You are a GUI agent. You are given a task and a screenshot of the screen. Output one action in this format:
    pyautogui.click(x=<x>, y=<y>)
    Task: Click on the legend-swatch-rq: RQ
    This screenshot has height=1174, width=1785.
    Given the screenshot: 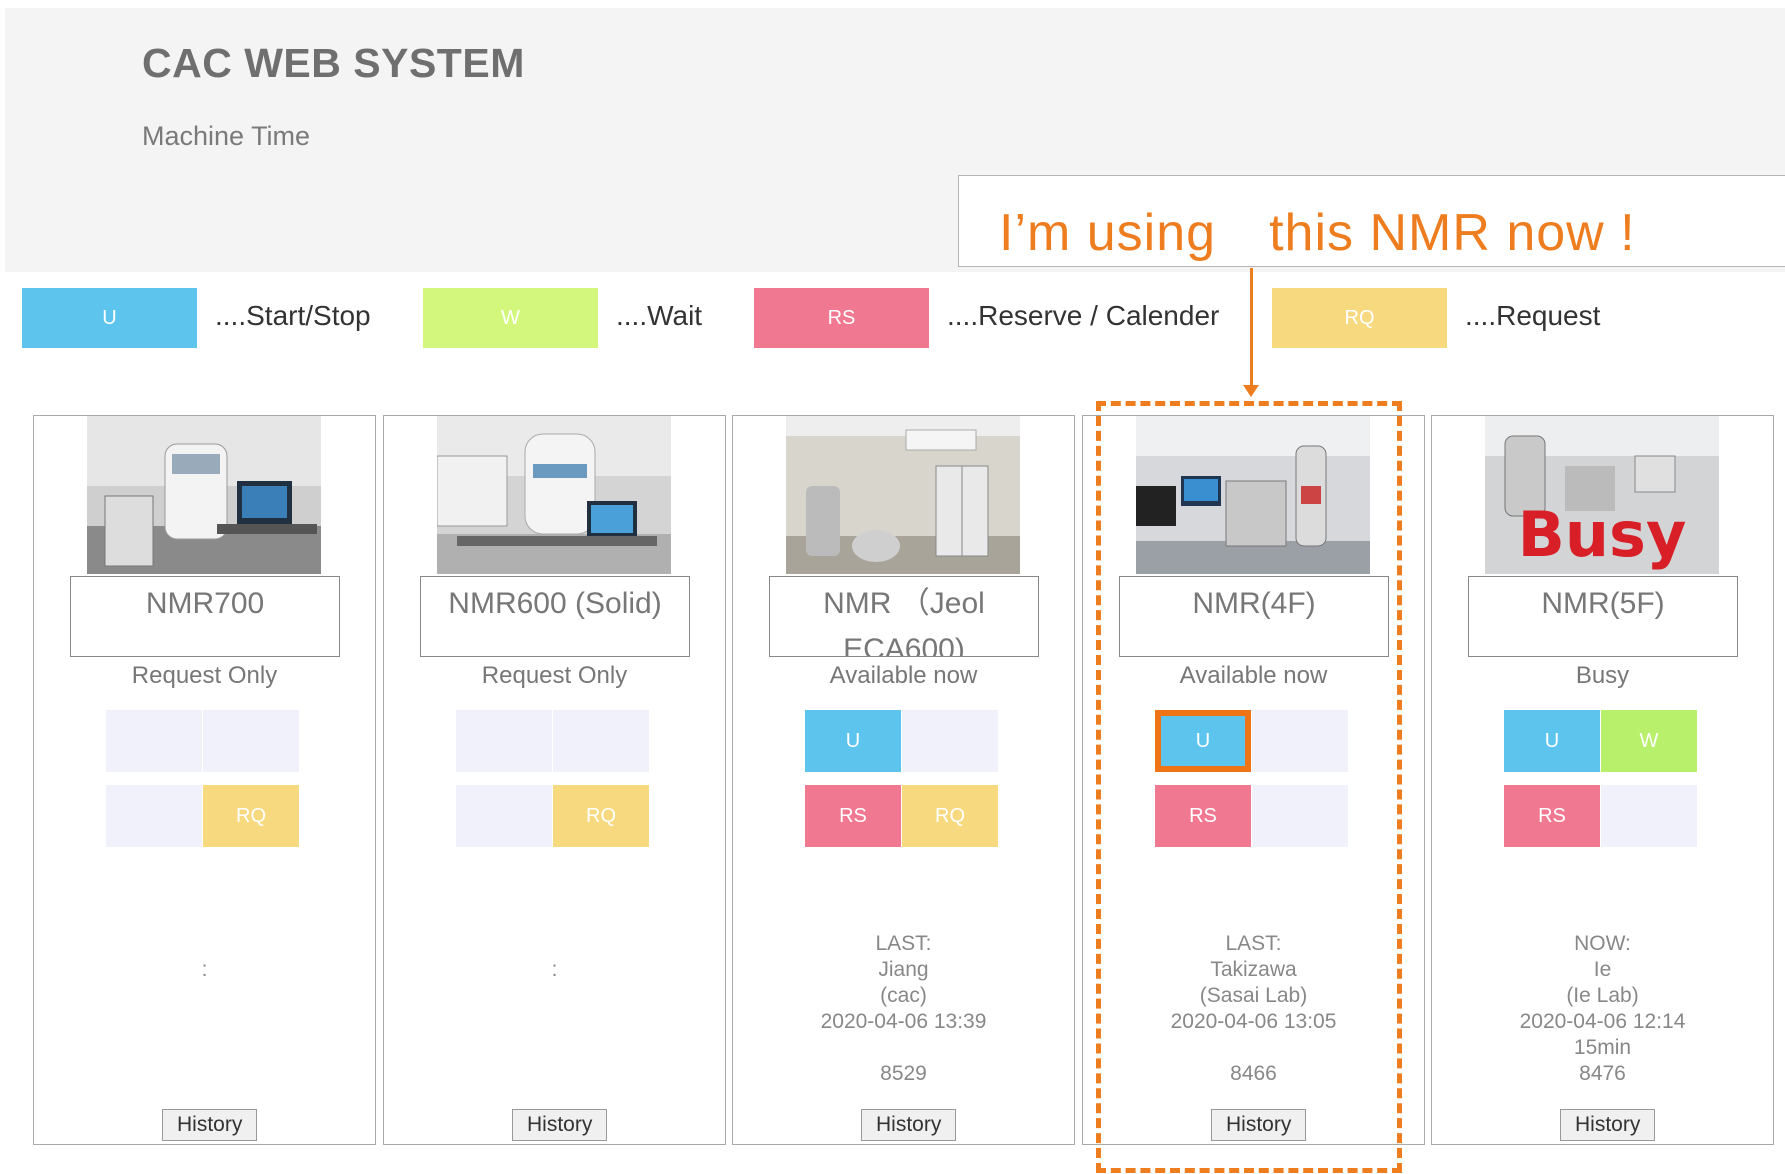 What is the action you would take?
    pyautogui.click(x=1359, y=318)
    